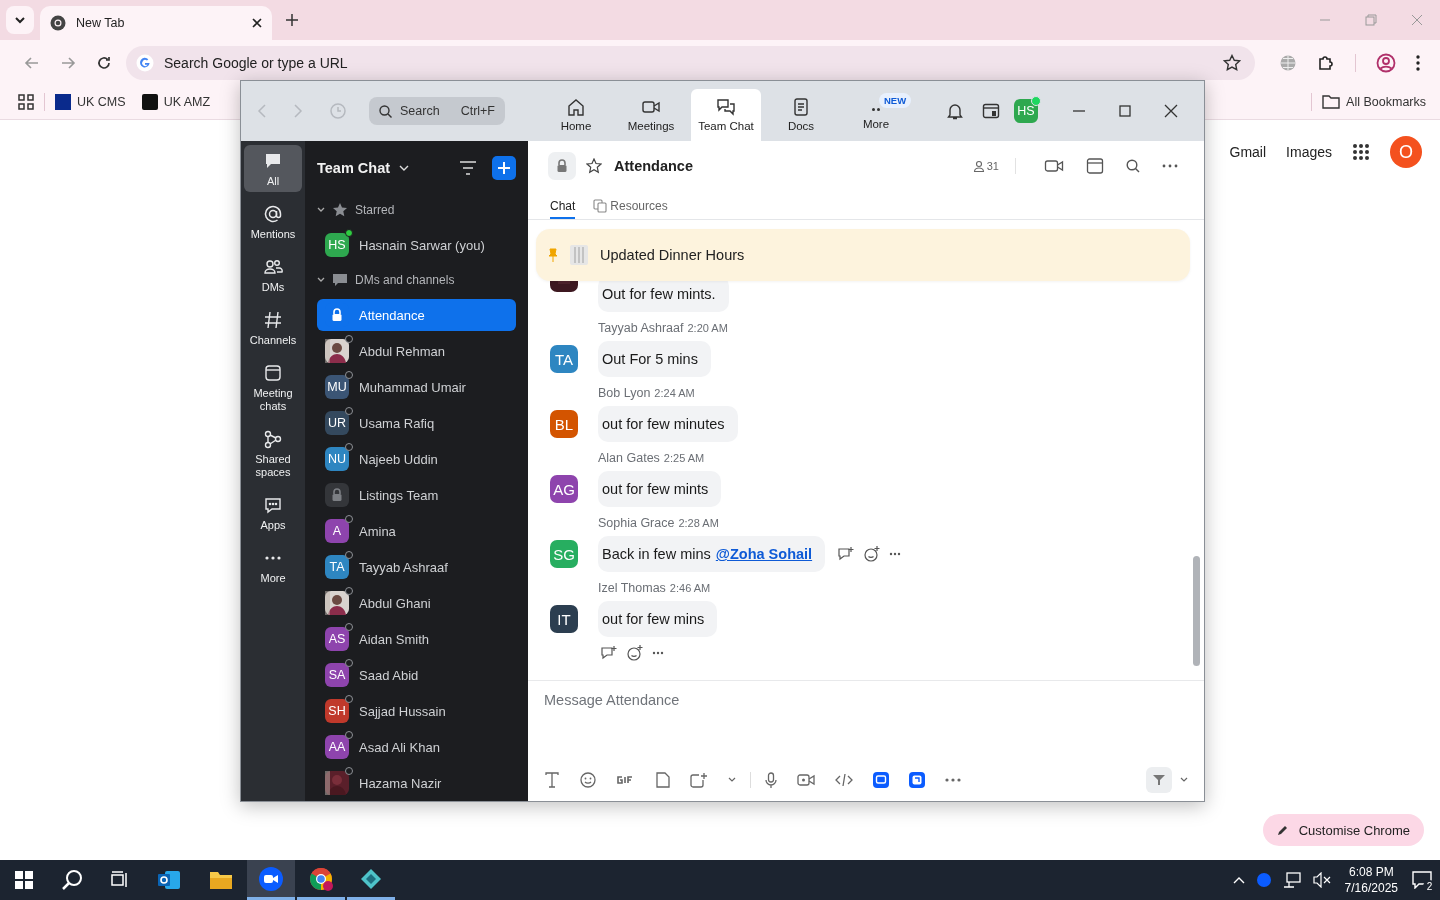 This screenshot has height=900, width=1440. I want to click on new-chat-button, so click(504, 168).